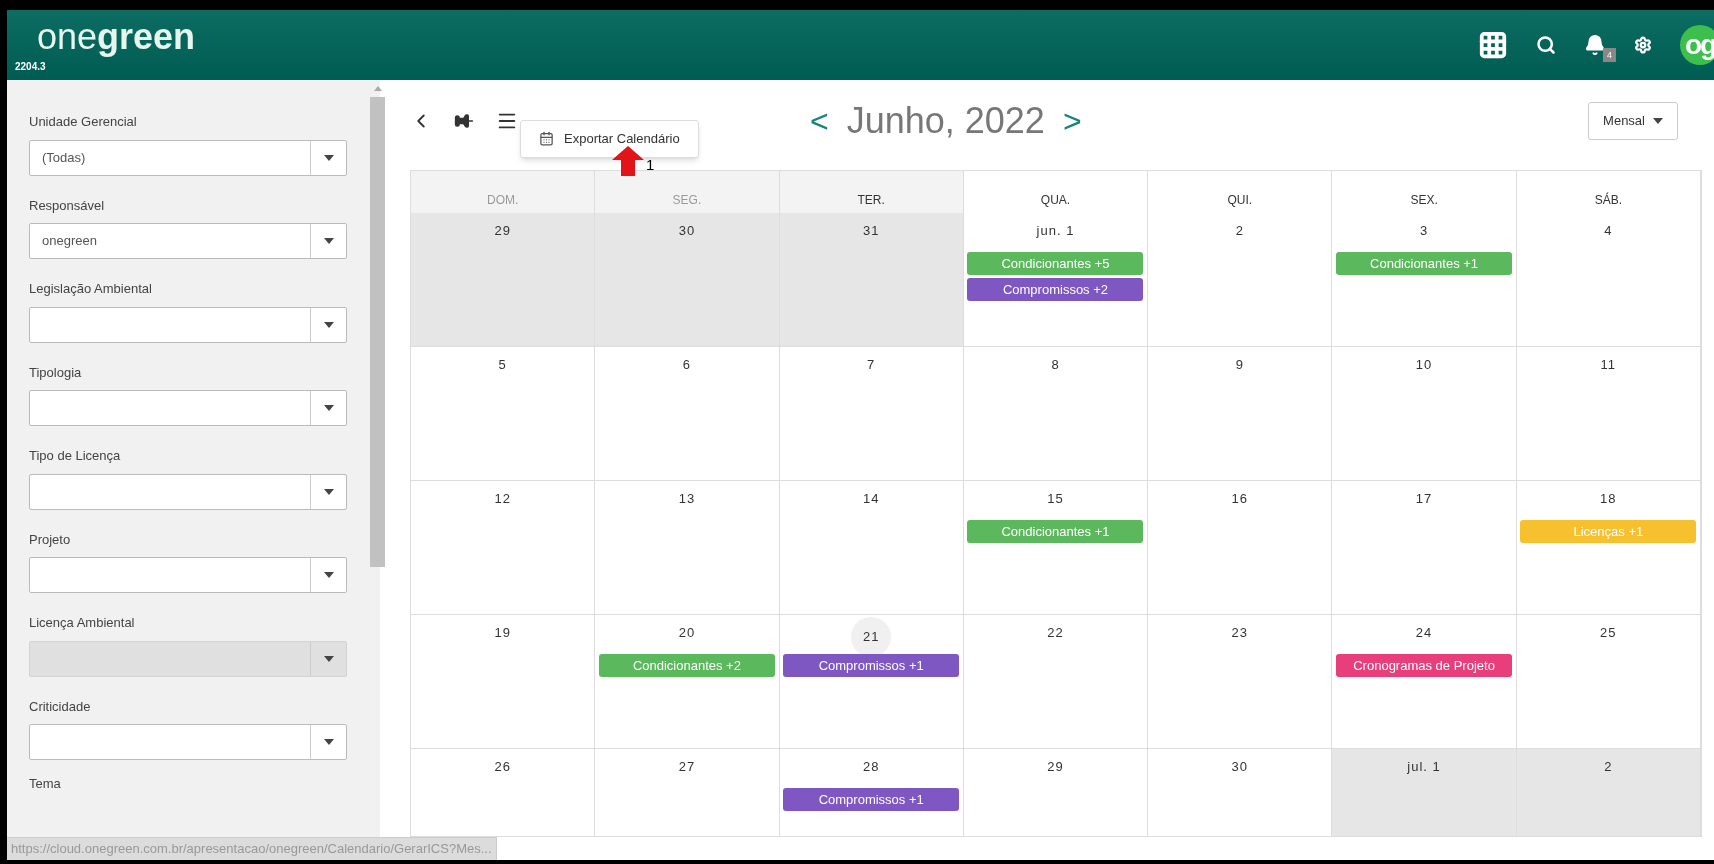  Describe the element at coordinates (502, 200) in the screenshot. I see `weekday-header: DOM.` at that location.